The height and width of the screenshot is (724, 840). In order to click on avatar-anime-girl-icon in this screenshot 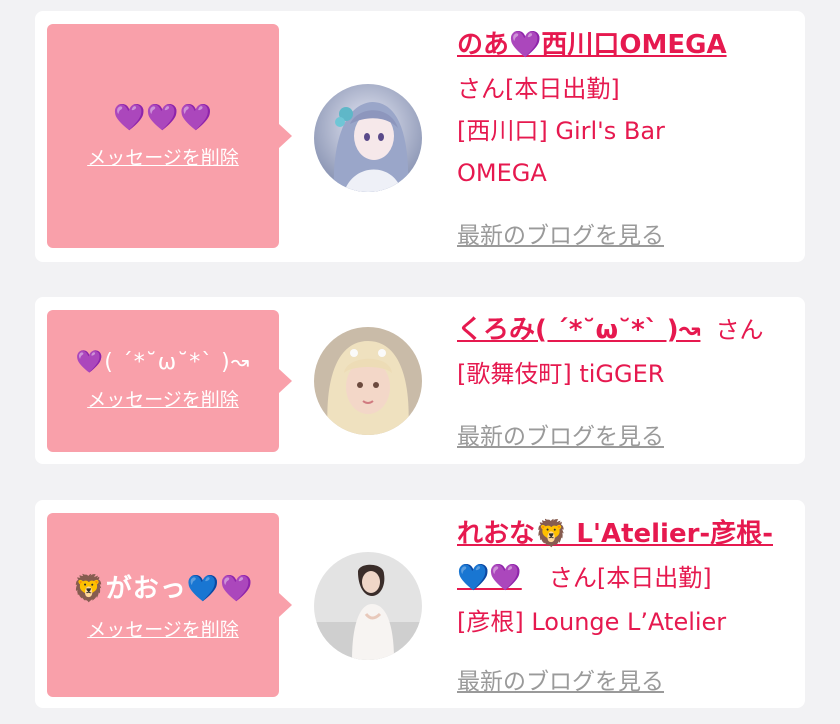, I will do `click(368, 138)`.